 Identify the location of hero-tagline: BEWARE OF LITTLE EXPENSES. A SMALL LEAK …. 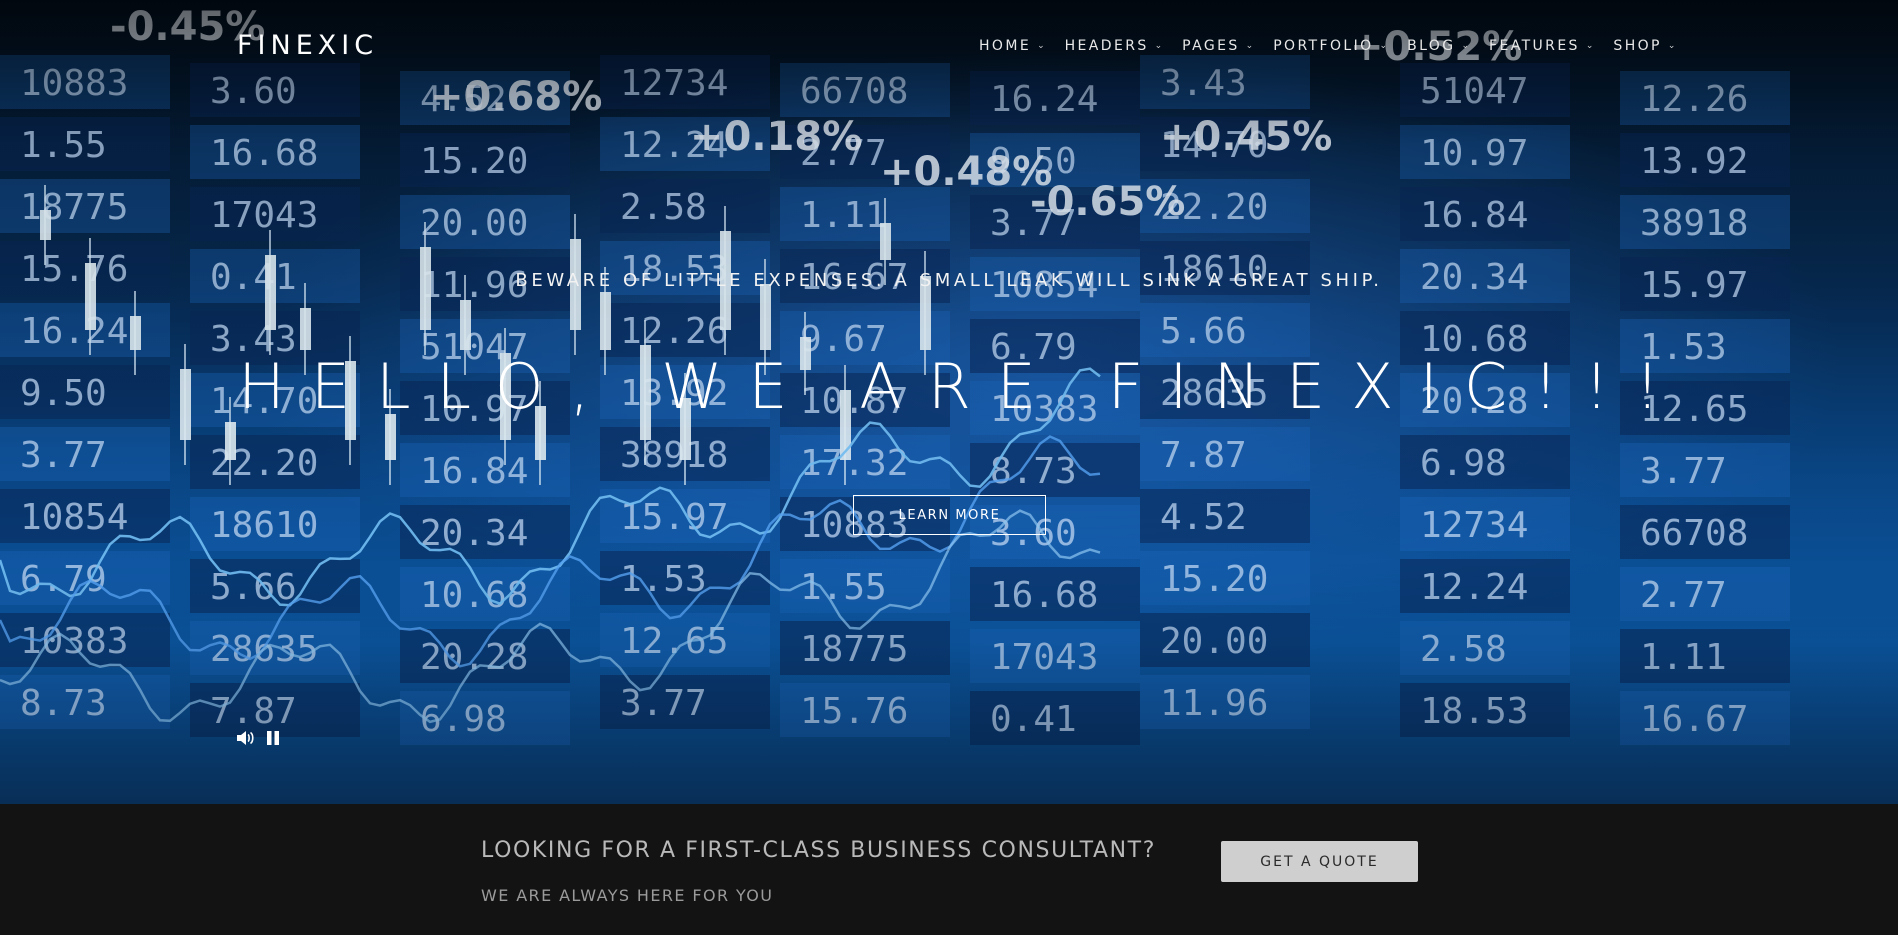
(949, 280).